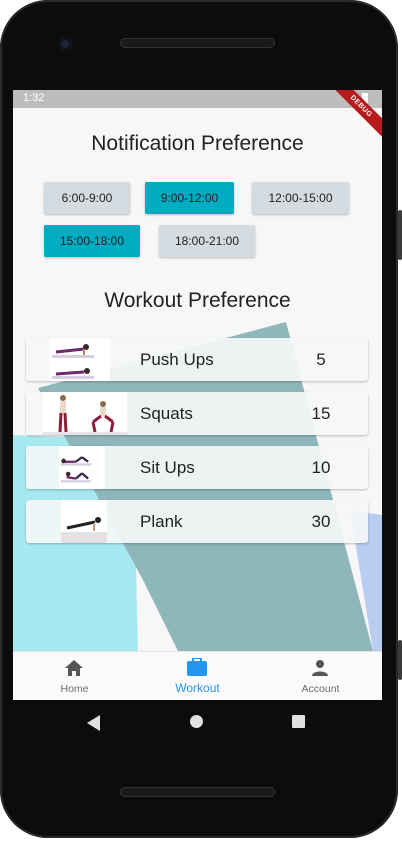 The height and width of the screenshot is (842, 402). Describe the element at coordinates (65, 44) in the screenshot. I see `front-camera` at that location.